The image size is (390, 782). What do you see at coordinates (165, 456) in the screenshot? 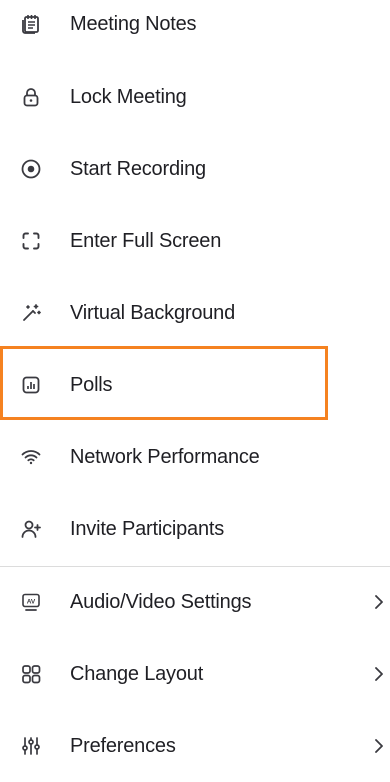
I see `menu-item-label: Network Performance` at bounding box center [165, 456].